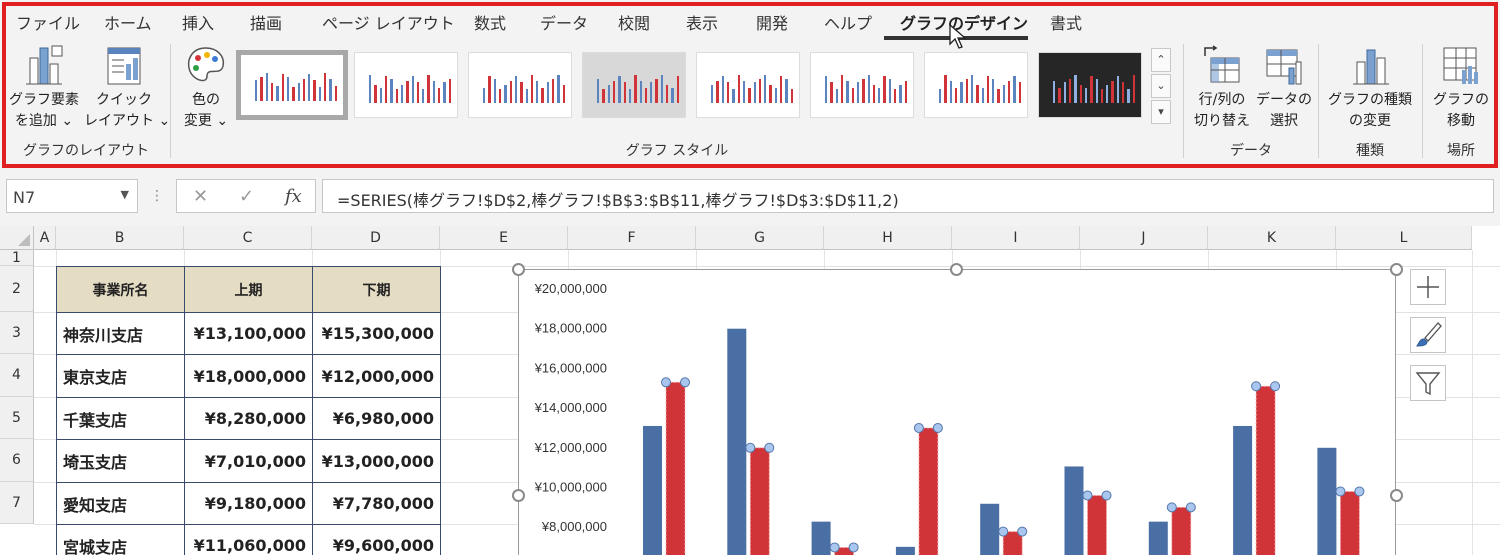  Describe the element at coordinates (266, 22) in the screenshot. I see `tab-draw: 描画` at that location.